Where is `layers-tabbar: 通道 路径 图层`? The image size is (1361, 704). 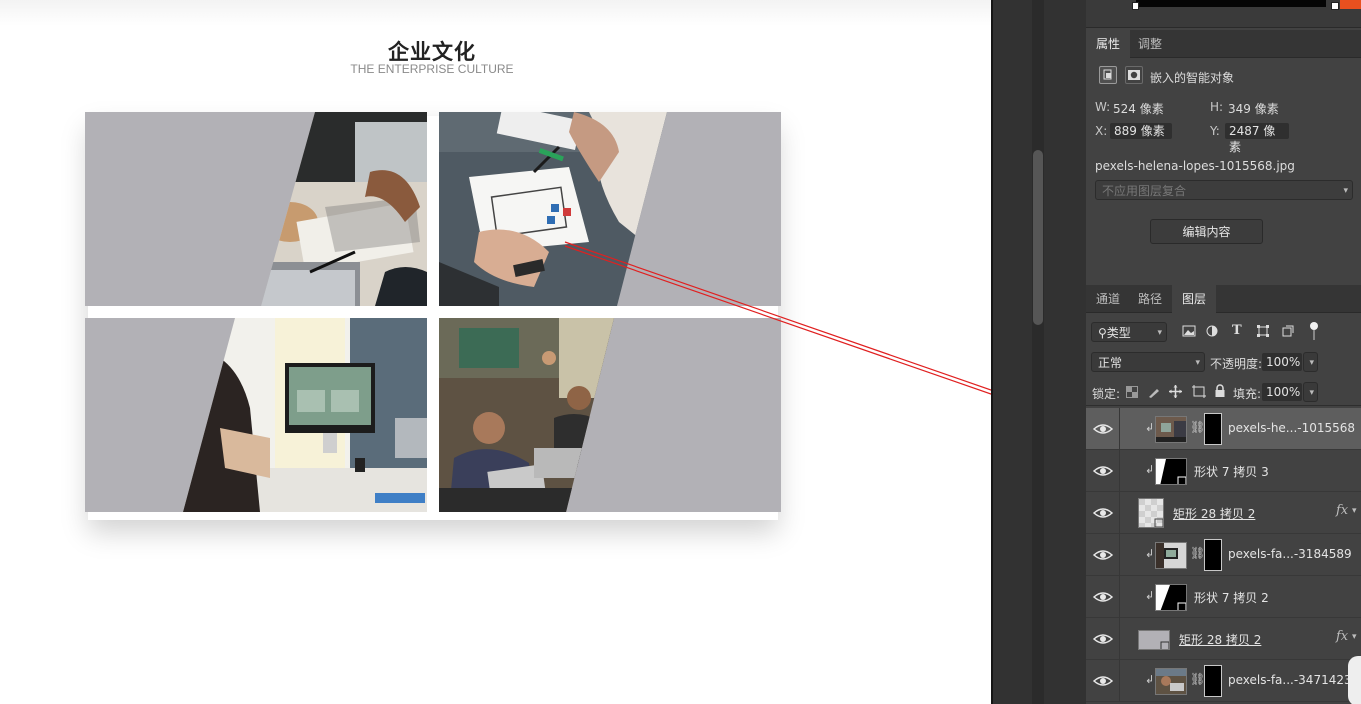
layers-tabbar: 通道 路径 图层 is located at coordinates (1223, 299).